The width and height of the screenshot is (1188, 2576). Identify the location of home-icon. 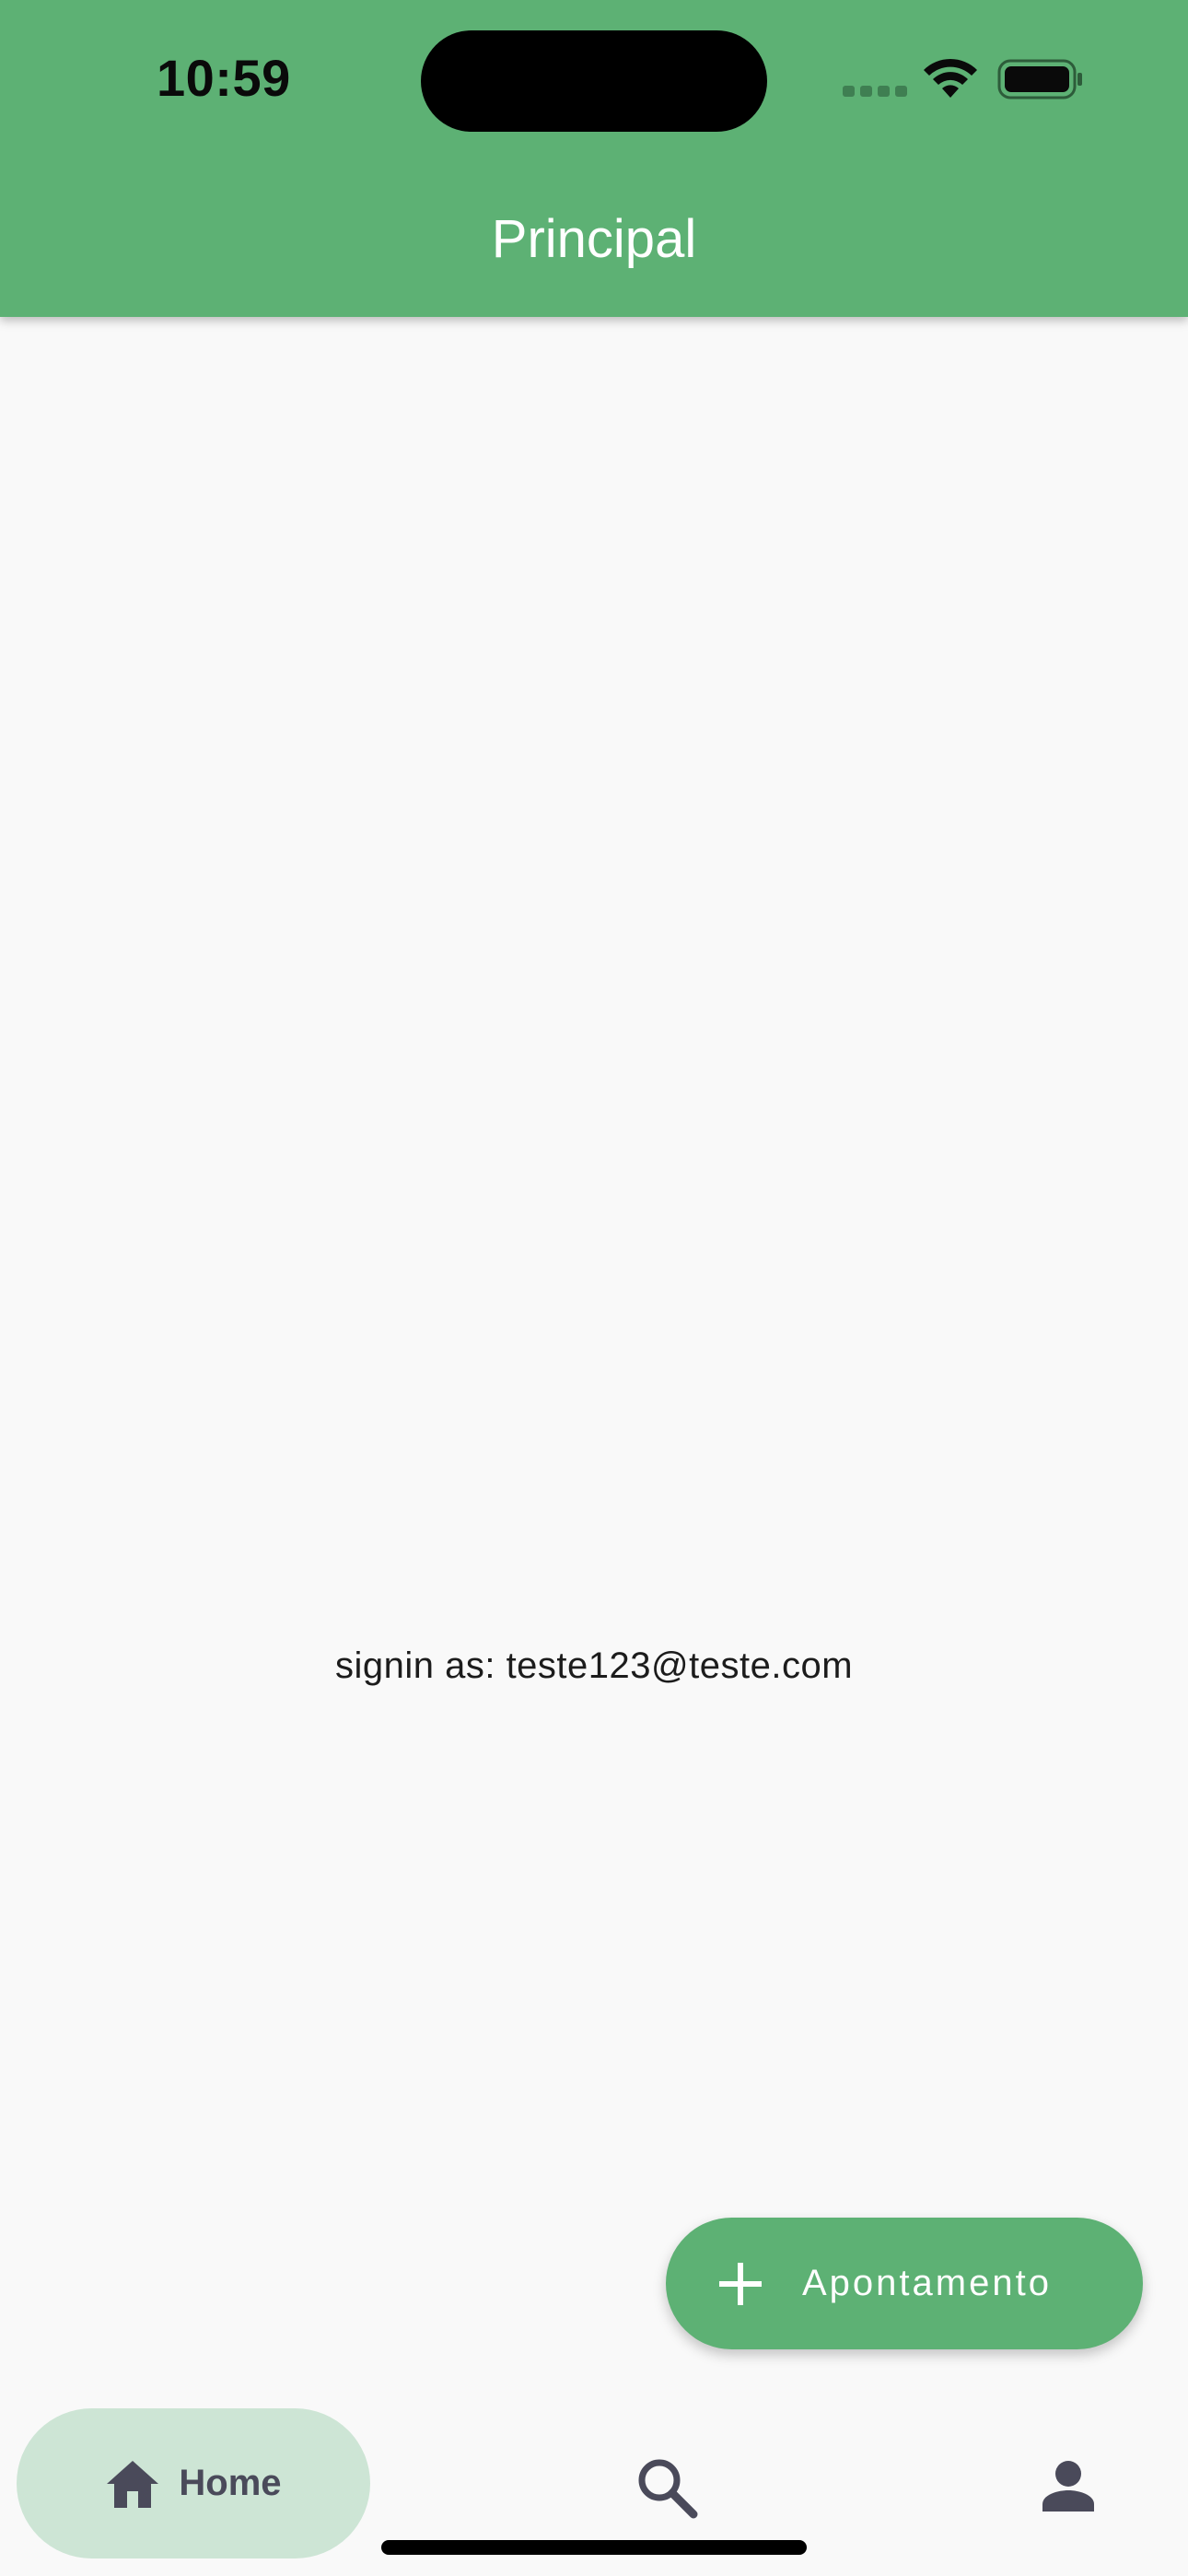
(133, 2484).